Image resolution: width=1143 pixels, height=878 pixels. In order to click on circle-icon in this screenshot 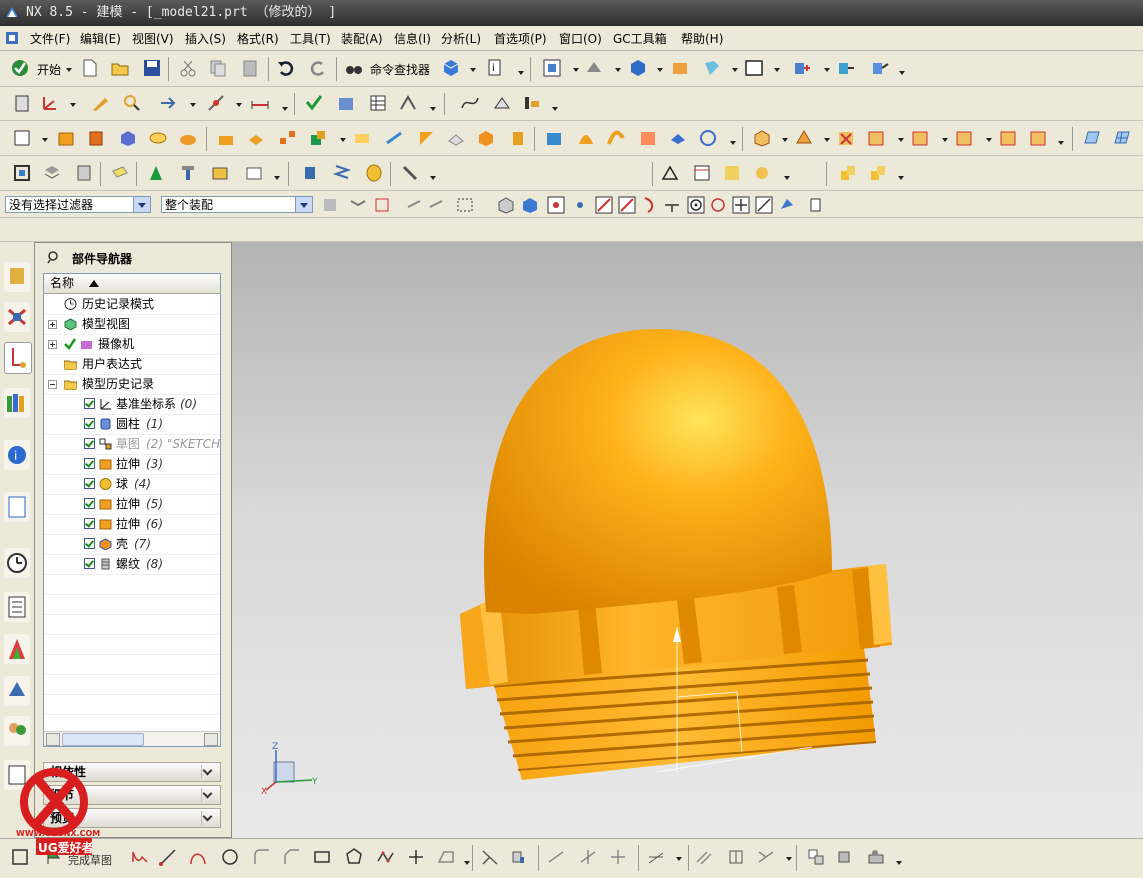, I will do `click(230, 857)`.